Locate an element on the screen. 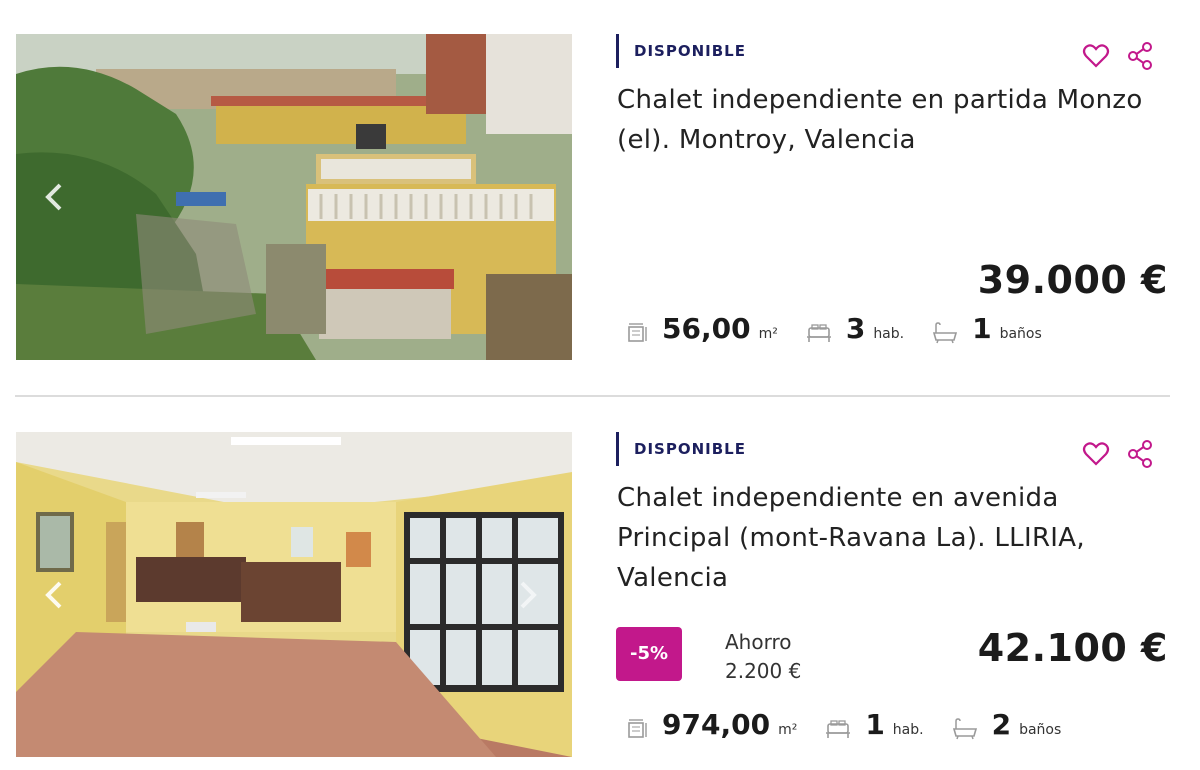 The width and height of the screenshot is (1200, 770). rooms-value: 1 is located at coordinates (875, 724).